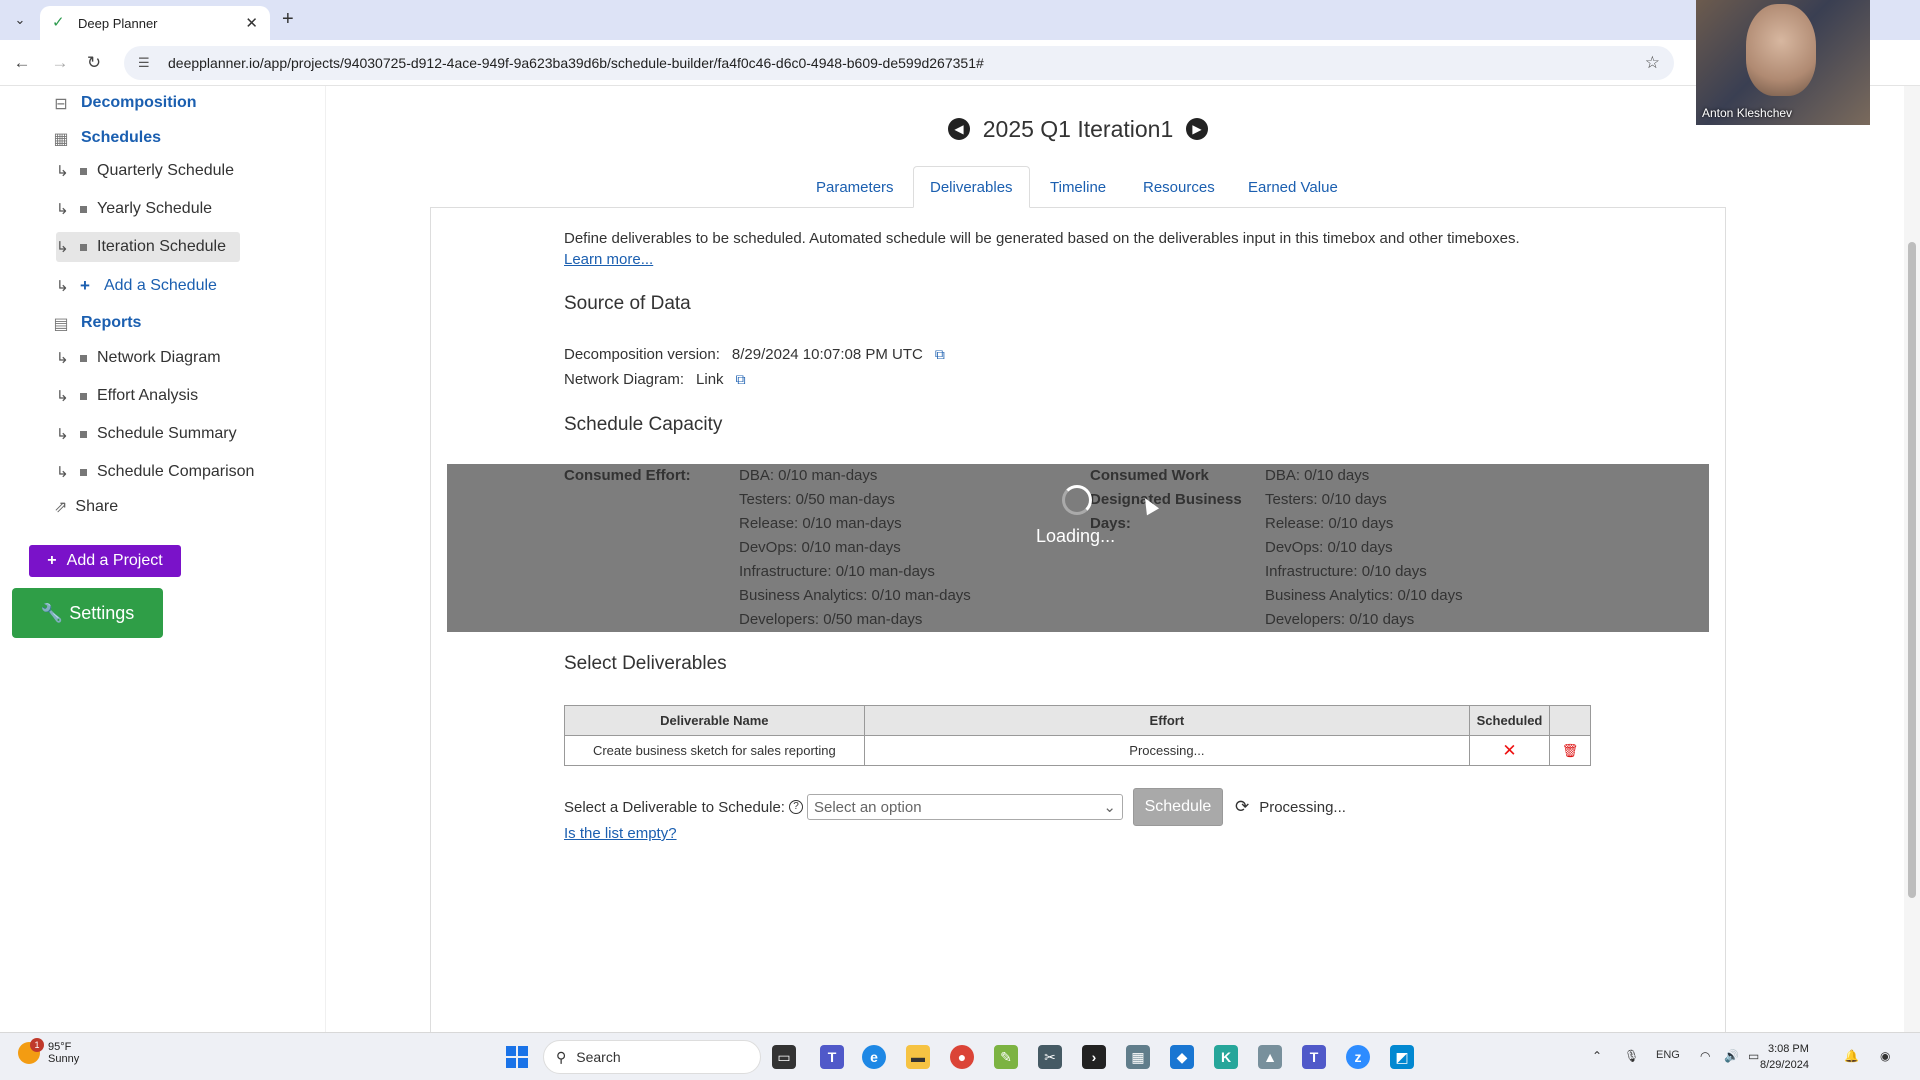 The height and width of the screenshot is (1080, 1920). What do you see at coordinates (832, 1057) in the screenshot?
I see `teams-icon: T` at bounding box center [832, 1057].